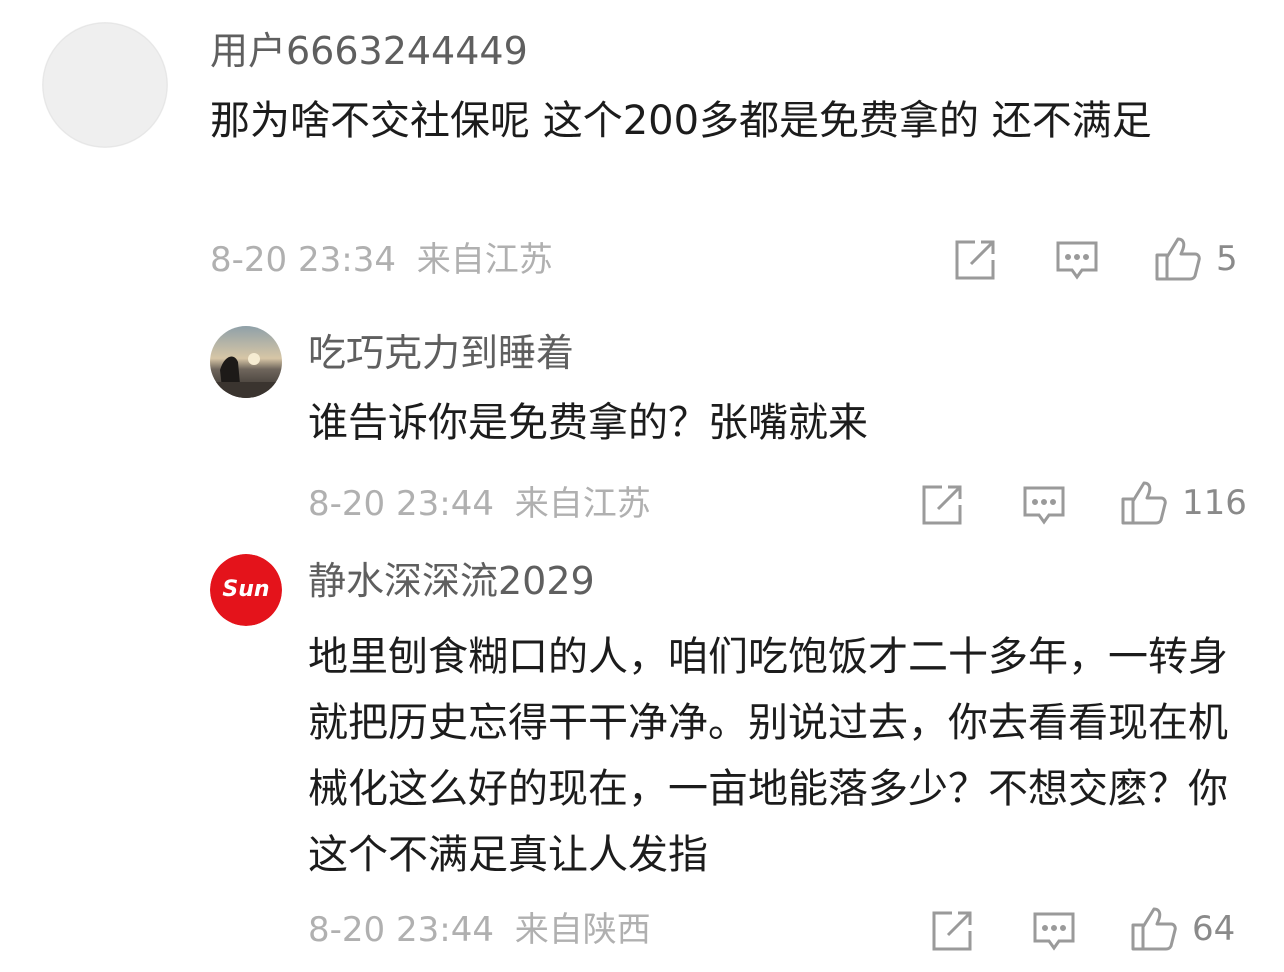  I want to click on sun-logo-text: Sun, so click(245, 589).